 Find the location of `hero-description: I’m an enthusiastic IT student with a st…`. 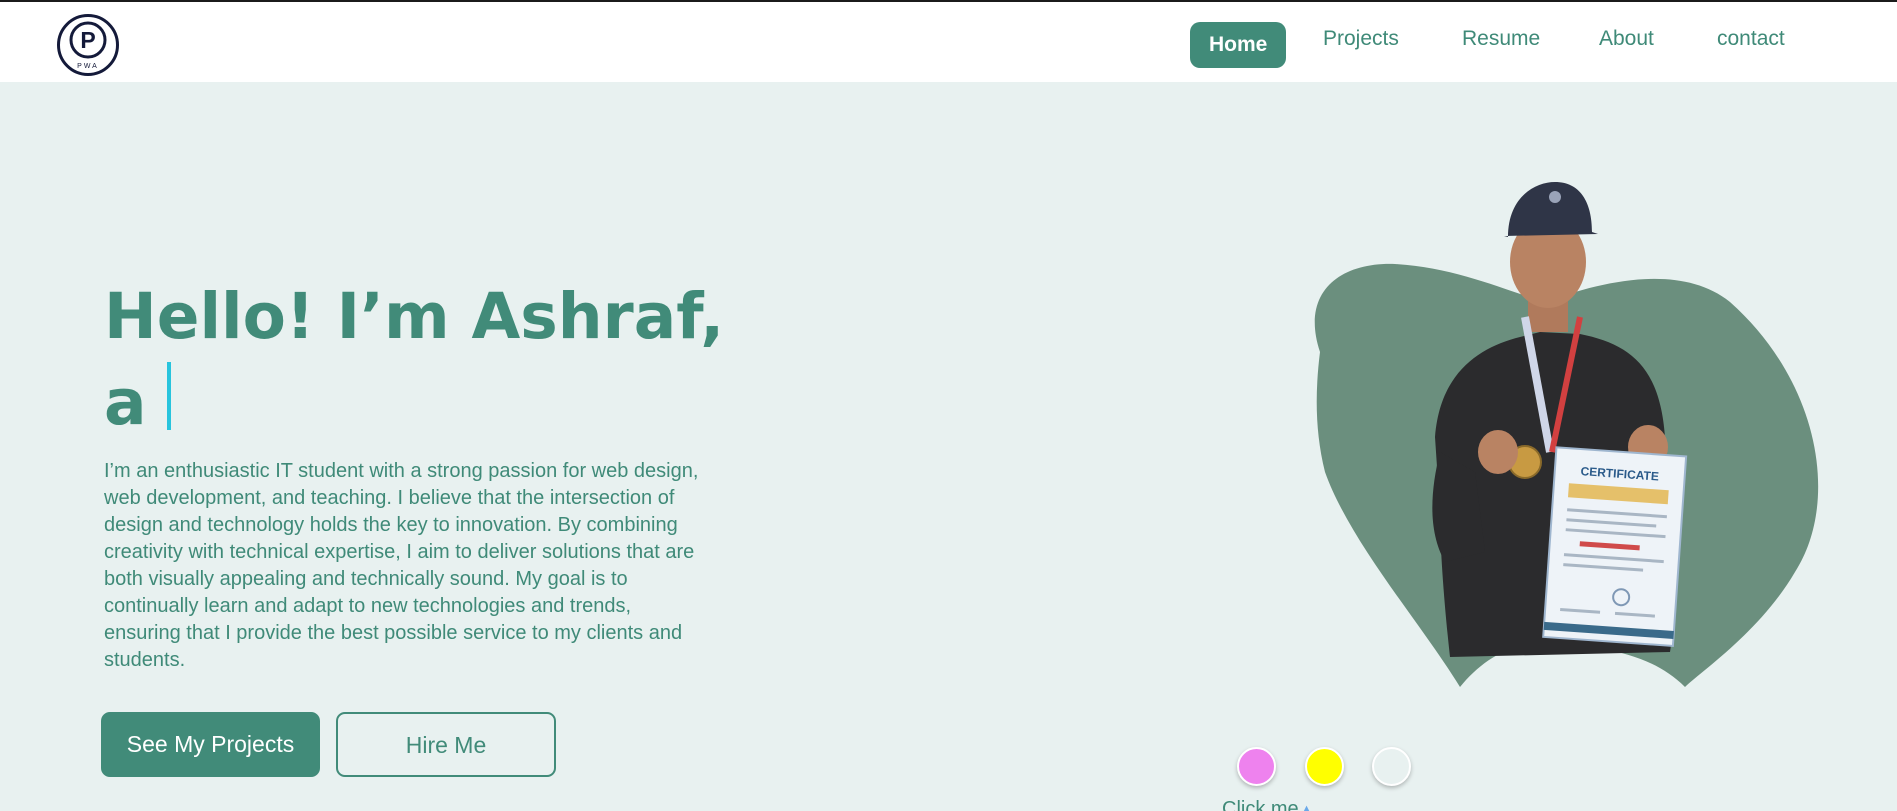

hero-description: I’m an enthusiastic IT student with a st… is located at coordinates (401, 565).